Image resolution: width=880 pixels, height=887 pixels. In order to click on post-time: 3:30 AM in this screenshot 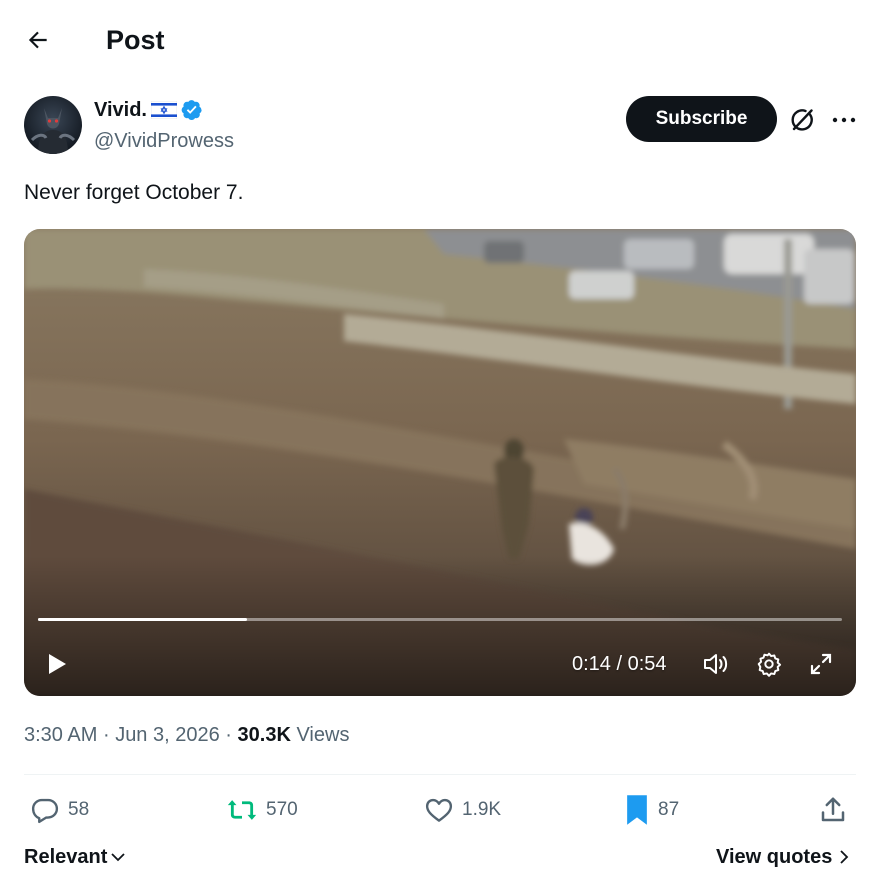, I will do `click(60, 735)`.